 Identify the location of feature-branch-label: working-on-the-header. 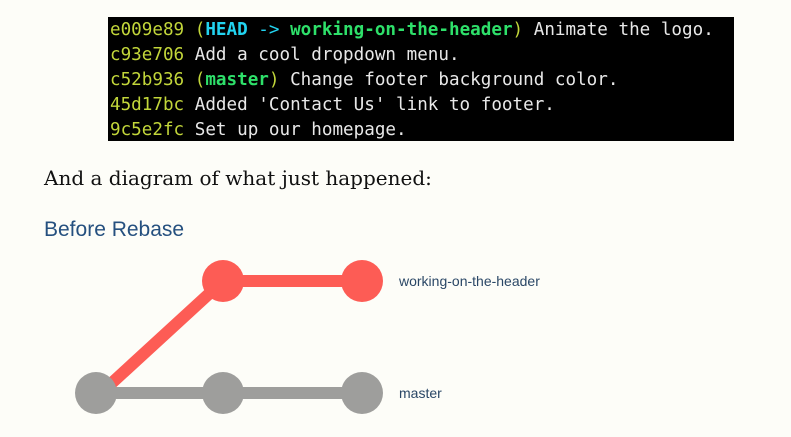
(469, 281).